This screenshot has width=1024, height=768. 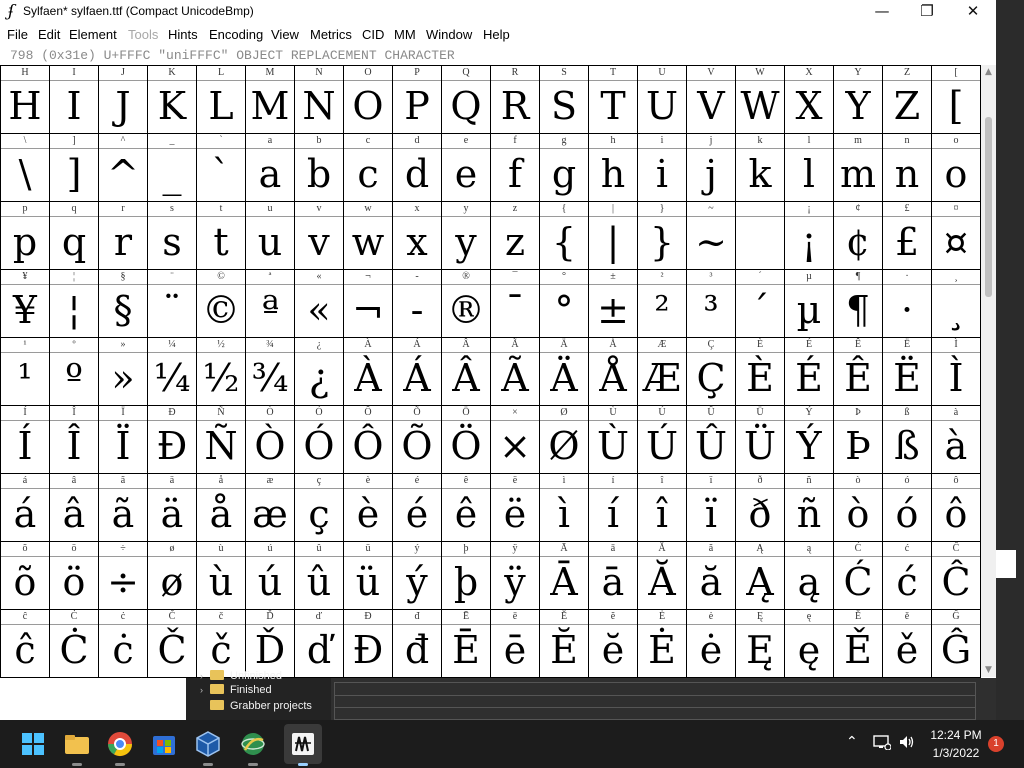 What do you see at coordinates (221, 243) in the screenshot?
I see `glyph-cell: t` at bounding box center [221, 243].